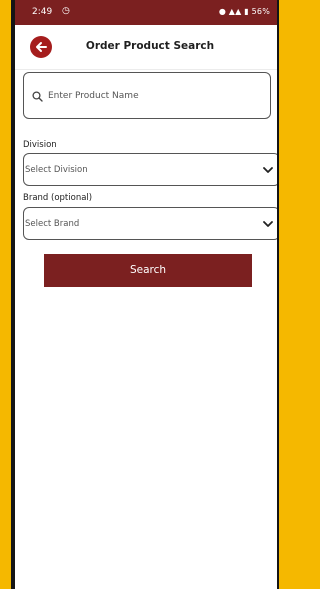 Image resolution: width=320 pixels, height=589 pixels. Describe the element at coordinates (40, 145) in the screenshot. I see `division-label: Division` at that location.